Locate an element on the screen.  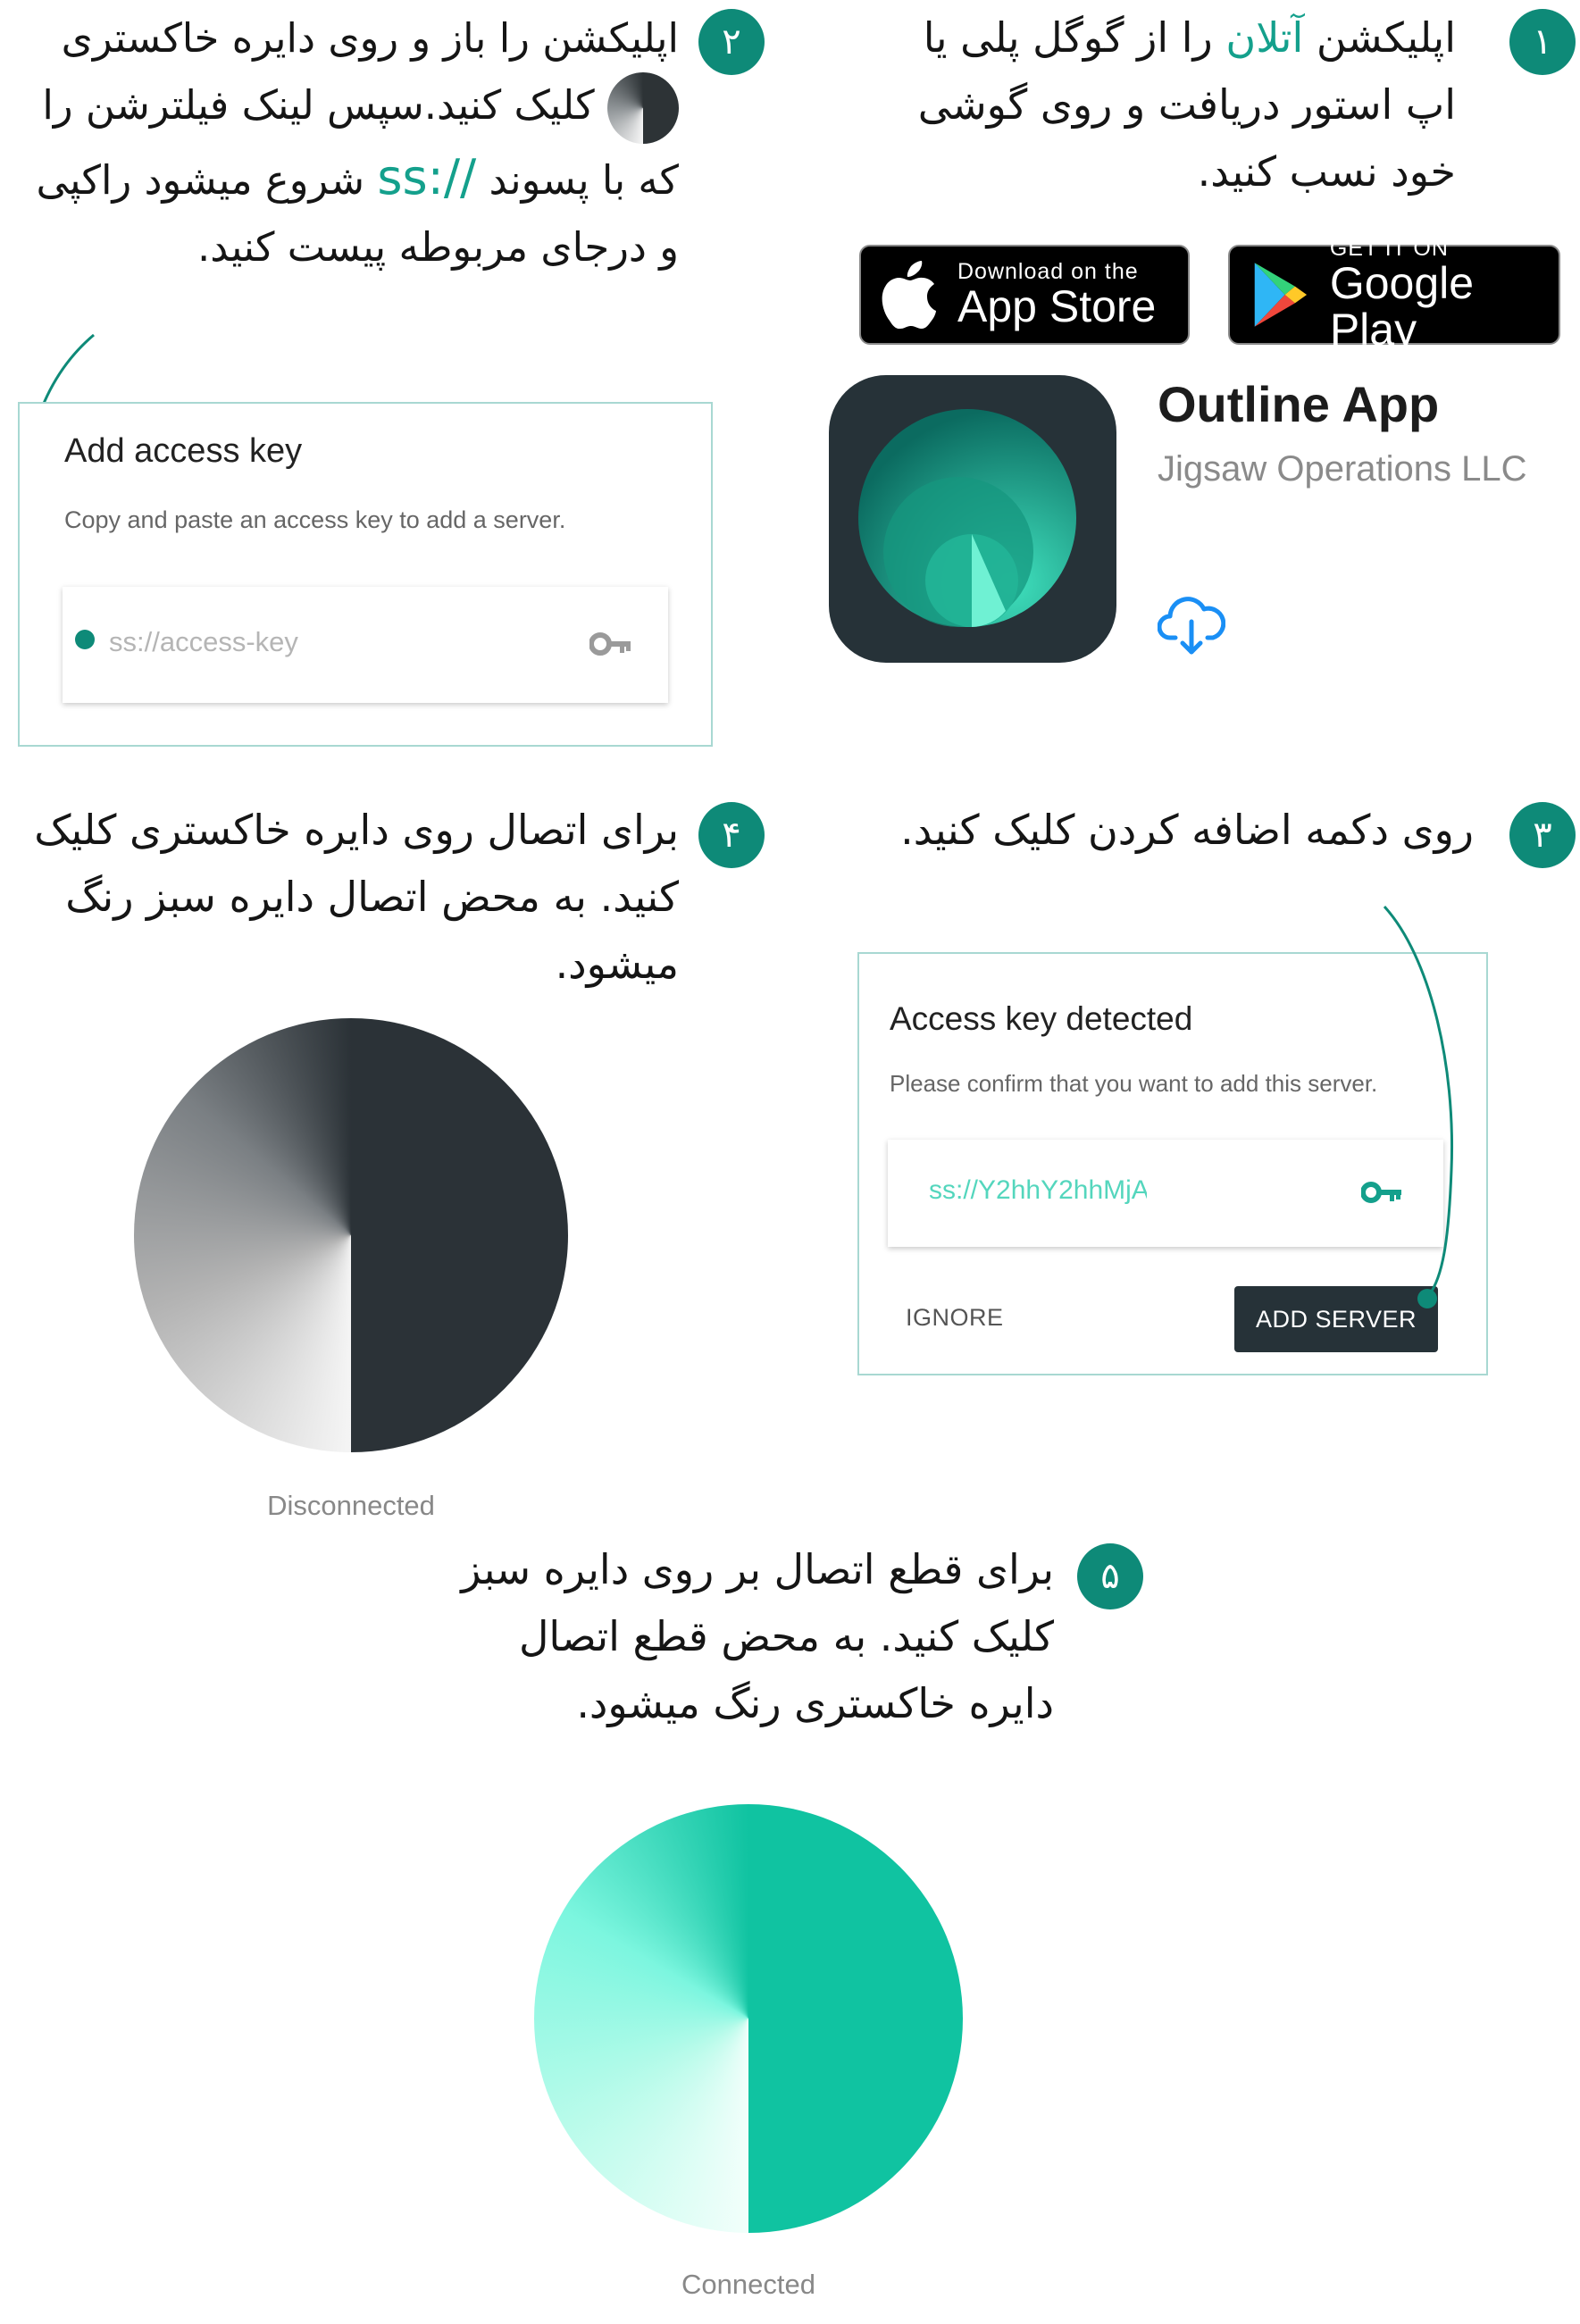
step-3-badge: ۳ is located at coordinates (1542, 835).